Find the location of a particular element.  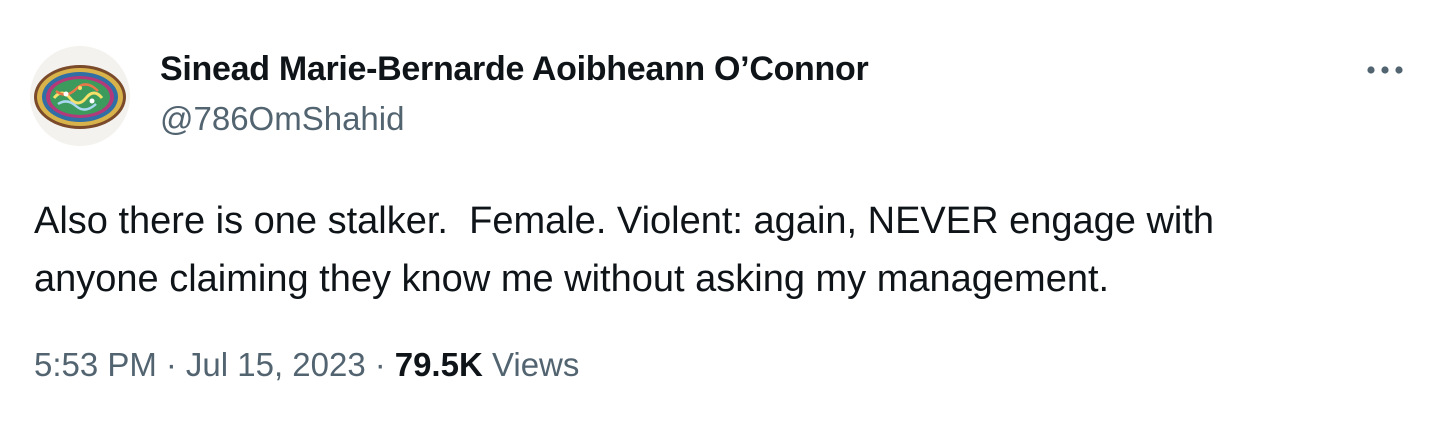

more-options-button is located at coordinates (1385, 70).